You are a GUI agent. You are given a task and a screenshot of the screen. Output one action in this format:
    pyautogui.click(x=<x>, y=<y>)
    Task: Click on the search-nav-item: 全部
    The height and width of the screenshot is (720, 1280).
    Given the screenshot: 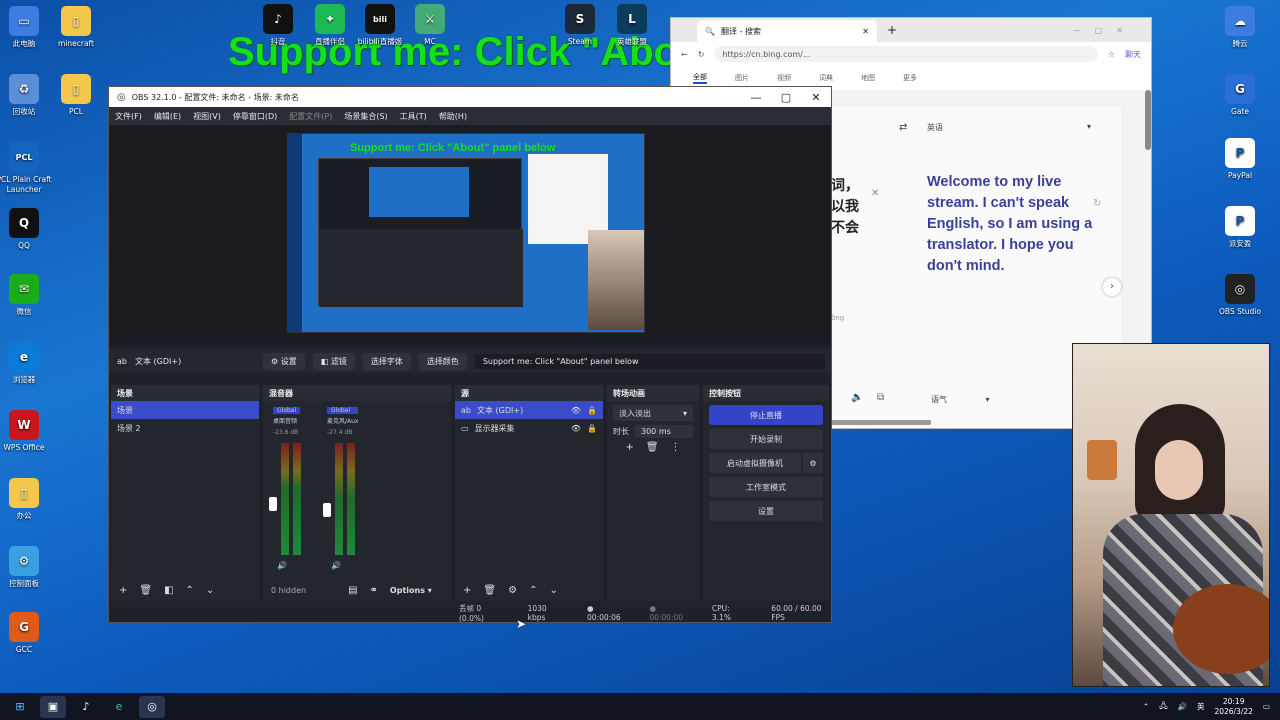 What is the action you would take?
    pyautogui.click(x=700, y=78)
    